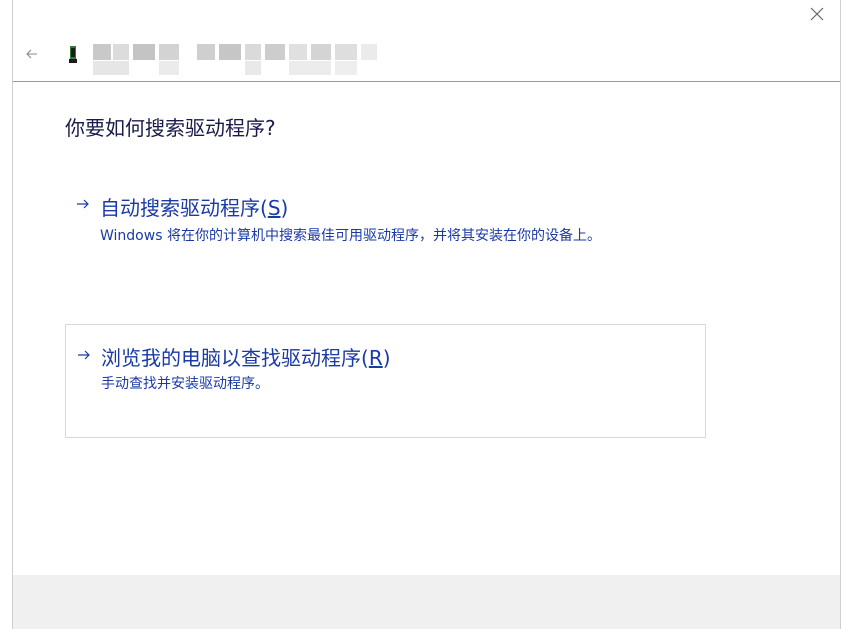 The width and height of the screenshot is (855, 629). I want to click on option-title: 浏览我的电脑以查找驱动程序(R), so click(246, 358).